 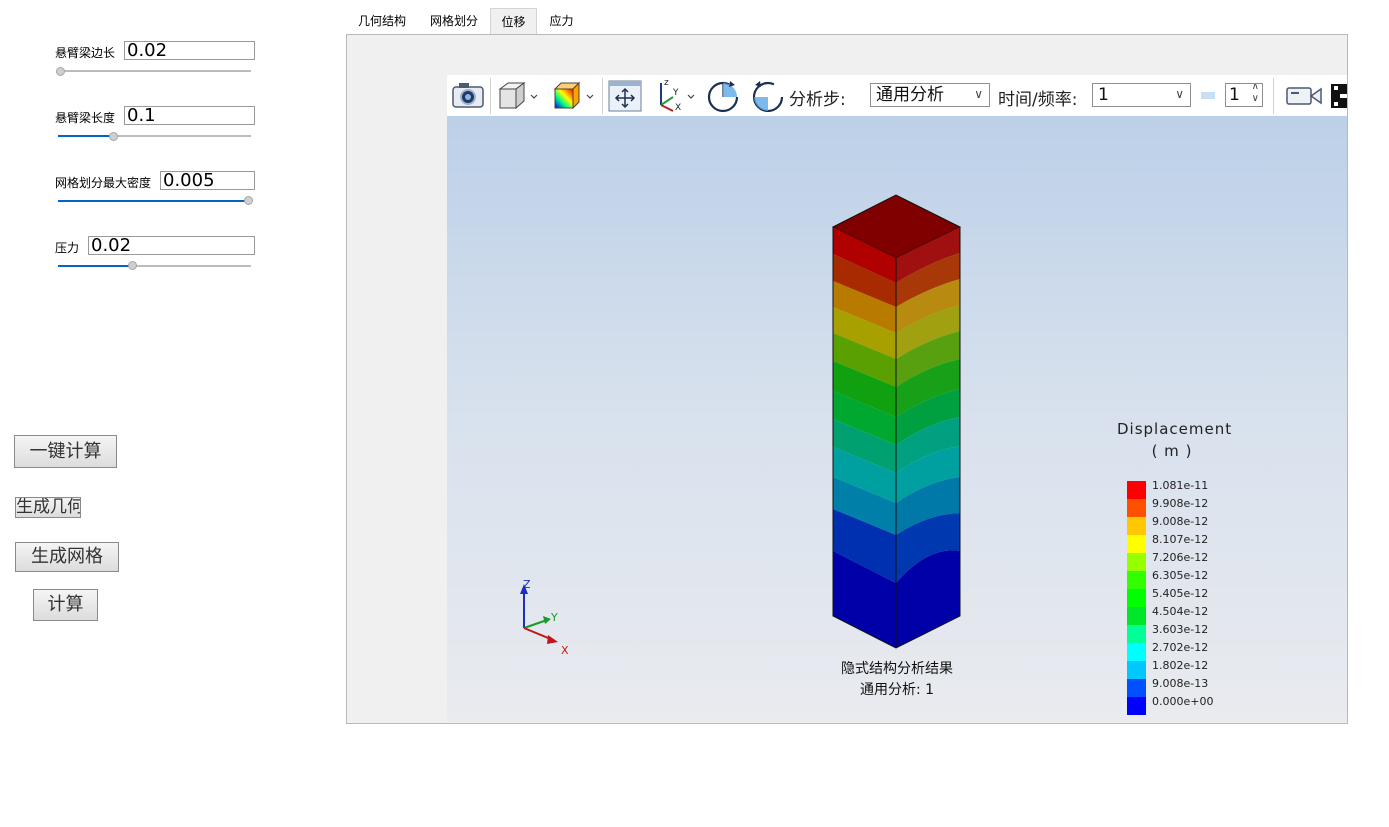 What do you see at coordinates (154, 71) in the screenshot?
I see `edge-length-slider` at bounding box center [154, 71].